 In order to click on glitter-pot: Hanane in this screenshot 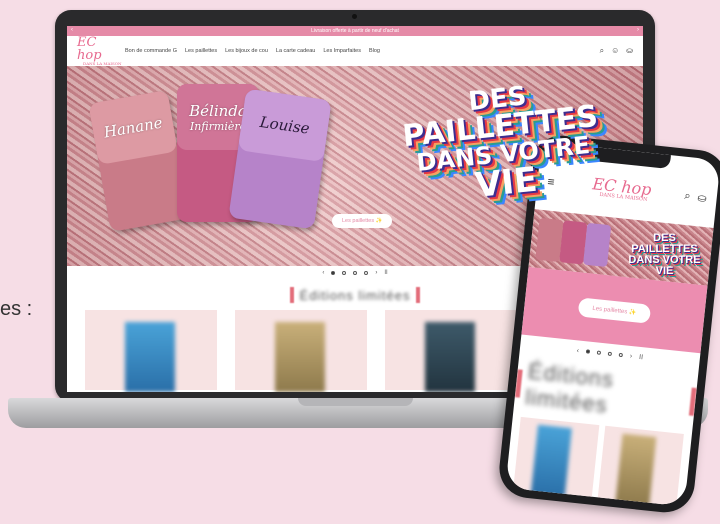, I will do `click(139, 161)`.